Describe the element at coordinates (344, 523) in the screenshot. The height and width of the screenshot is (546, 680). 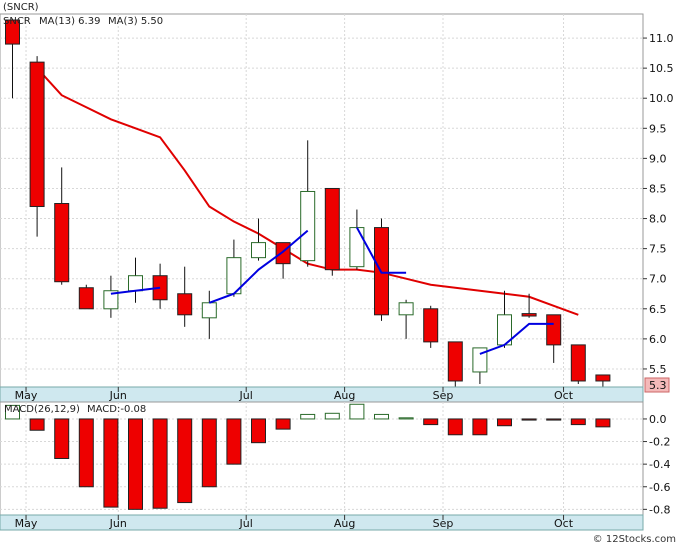
I see `macd-month-label: Aug` at that location.